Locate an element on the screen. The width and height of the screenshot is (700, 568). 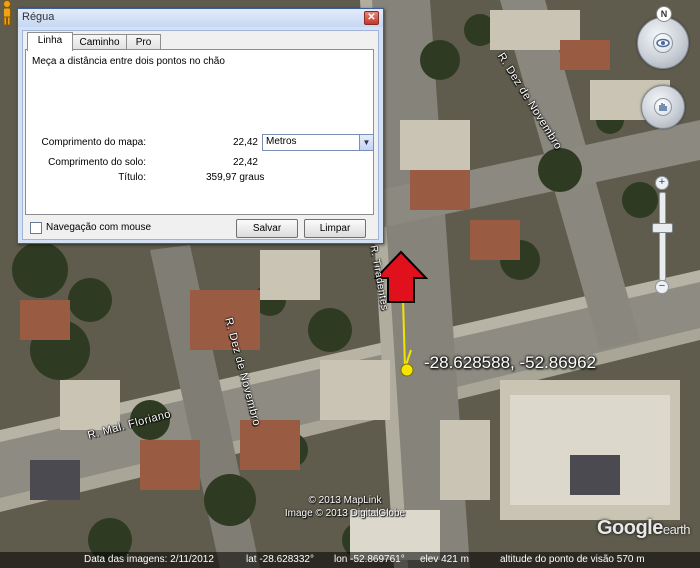
eye-altitude-readout: altitude do ponto de visão 570 m is located at coordinates (572, 559).